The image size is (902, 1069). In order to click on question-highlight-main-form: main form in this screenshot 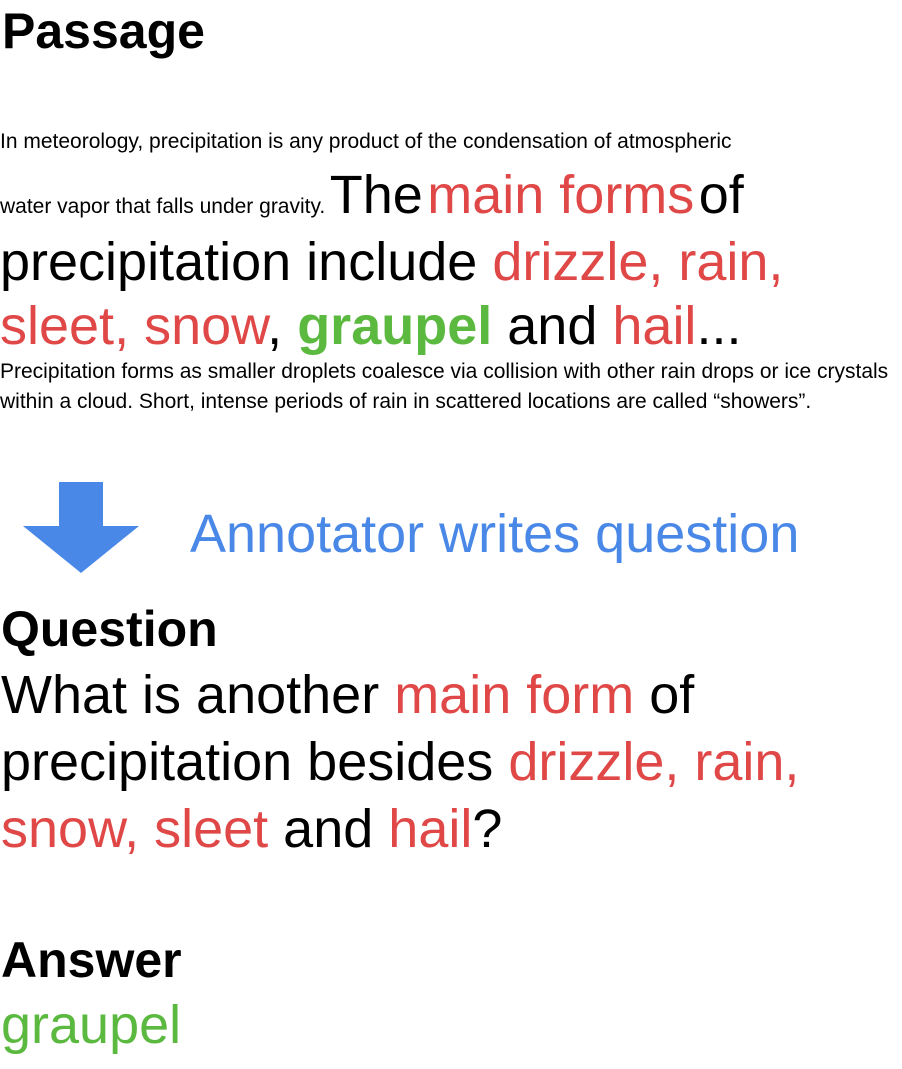, I will do `click(514, 695)`.